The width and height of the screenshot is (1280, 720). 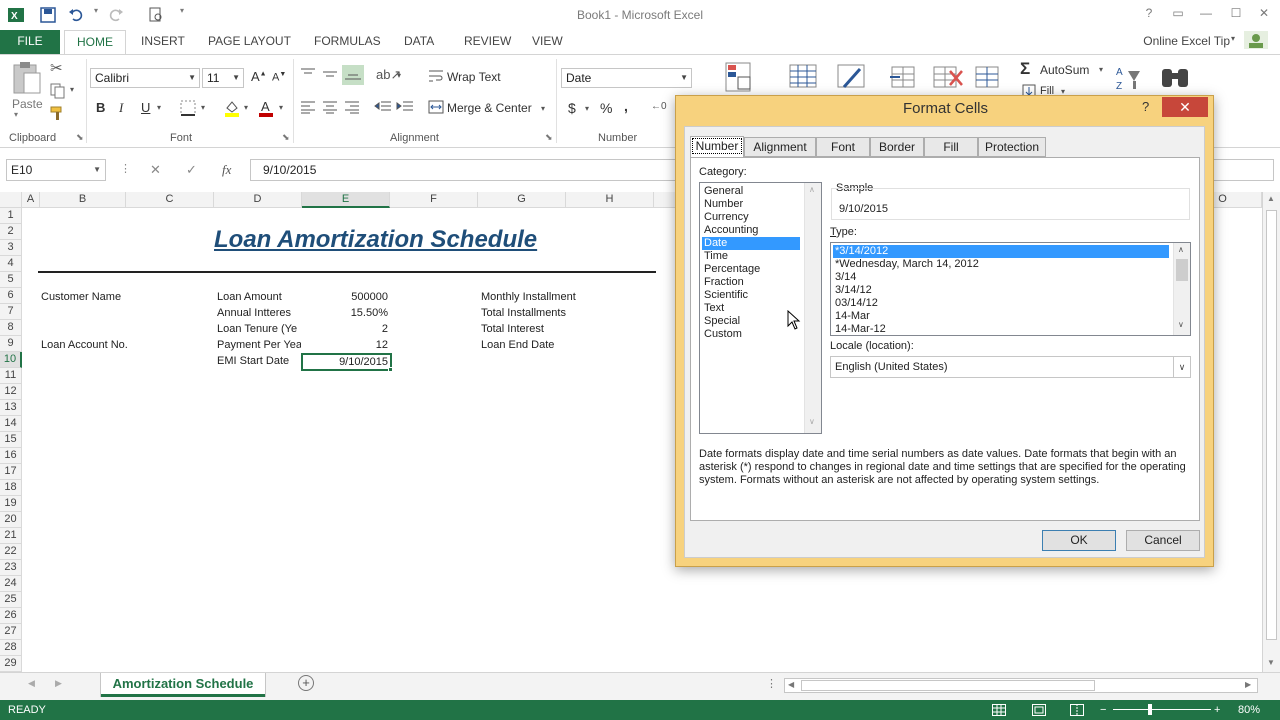 I want to click on font-name-combo: Calibri ▼, so click(x=145, y=78).